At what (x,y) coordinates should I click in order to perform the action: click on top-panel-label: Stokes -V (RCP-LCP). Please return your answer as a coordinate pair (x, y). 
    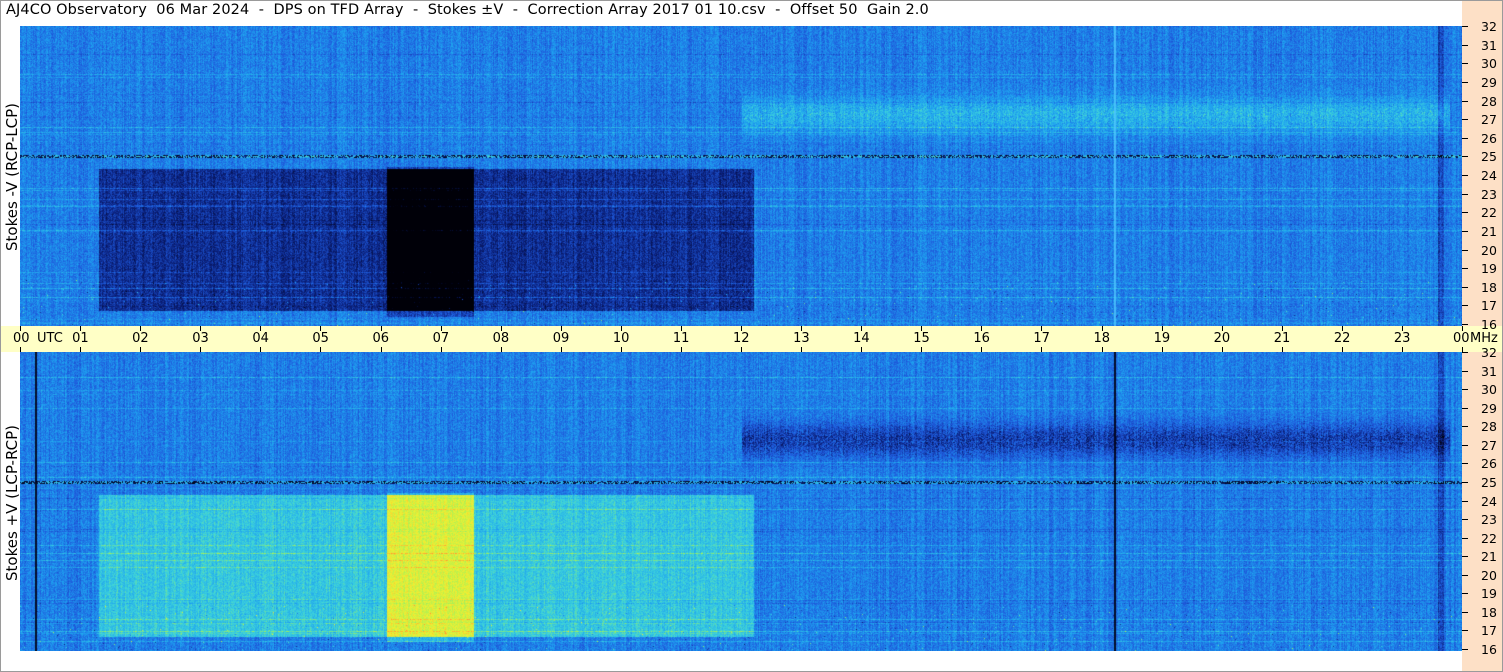
    Looking at the image, I should click on (12, 177).